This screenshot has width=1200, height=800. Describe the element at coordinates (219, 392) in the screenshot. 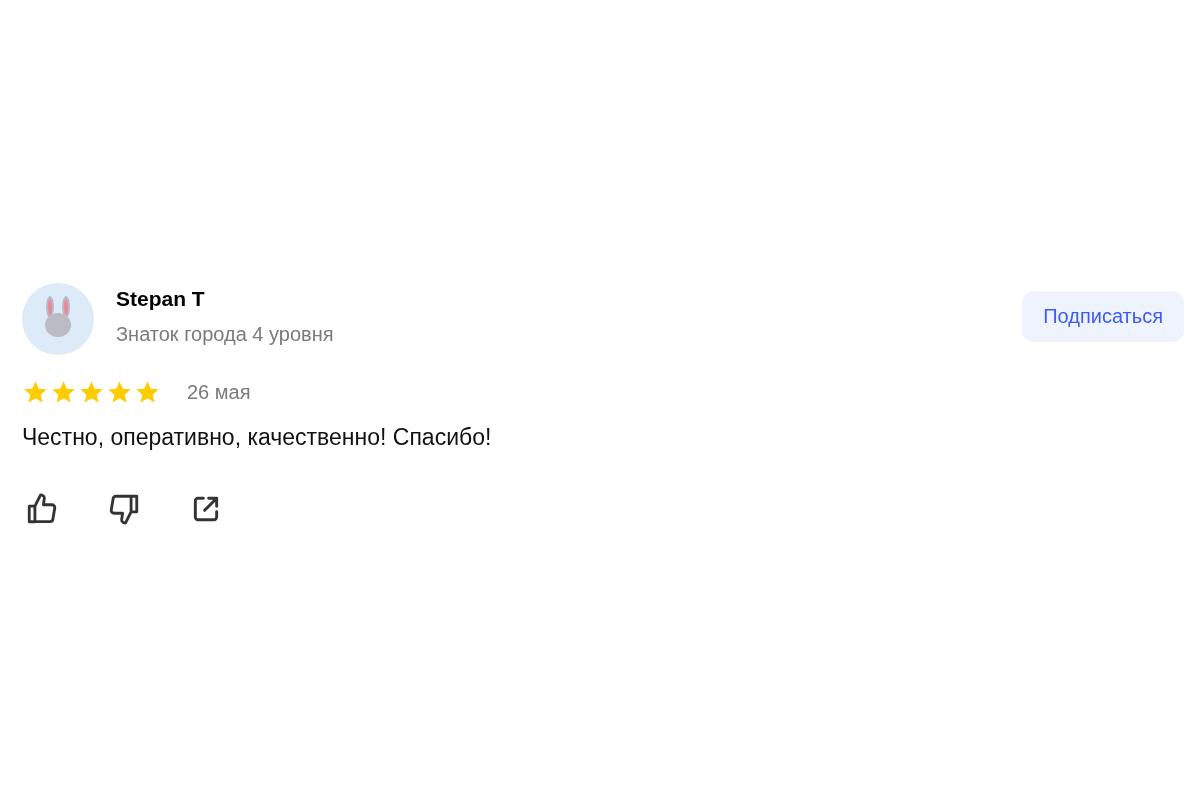

I see `review-date: 26 мая` at that location.